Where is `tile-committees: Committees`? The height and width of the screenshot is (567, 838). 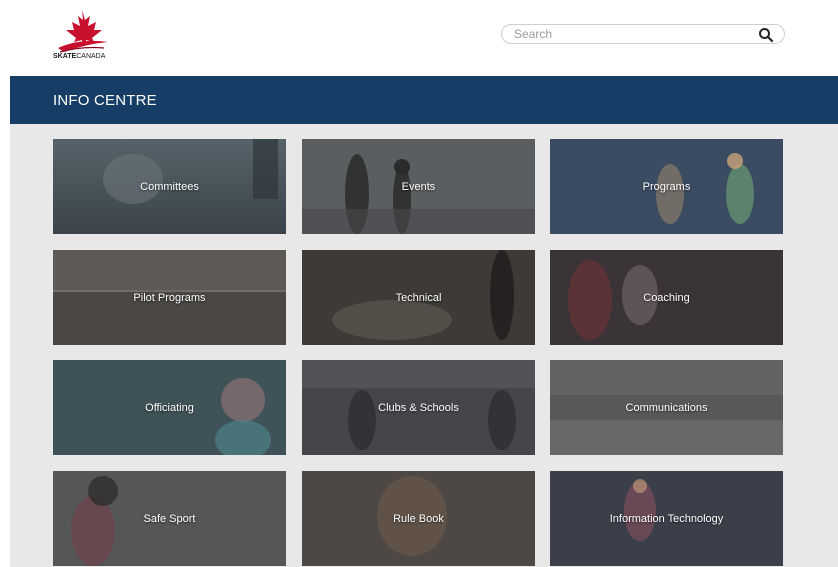 tile-committees: Committees is located at coordinates (169, 186).